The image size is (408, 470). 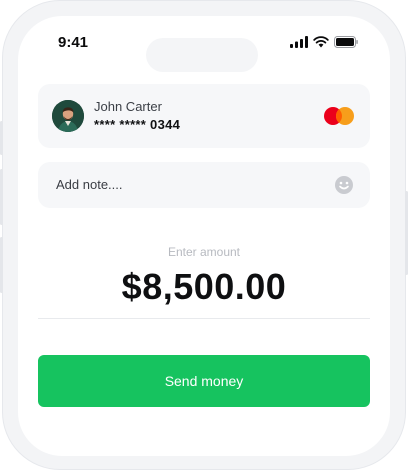 What do you see at coordinates (299, 42) in the screenshot?
I see `signal-icon` at bounding box center [299, 42].